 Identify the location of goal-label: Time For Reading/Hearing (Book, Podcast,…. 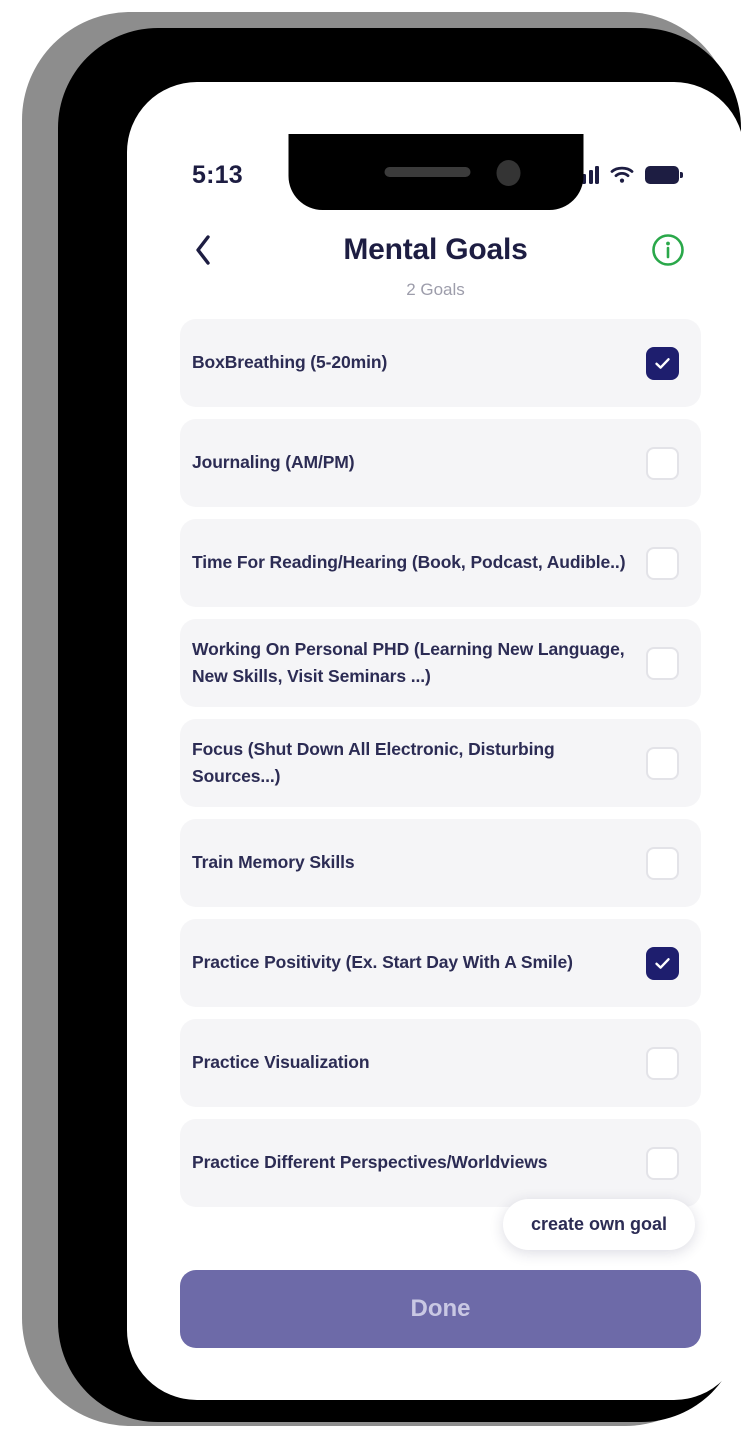
(409, 562).